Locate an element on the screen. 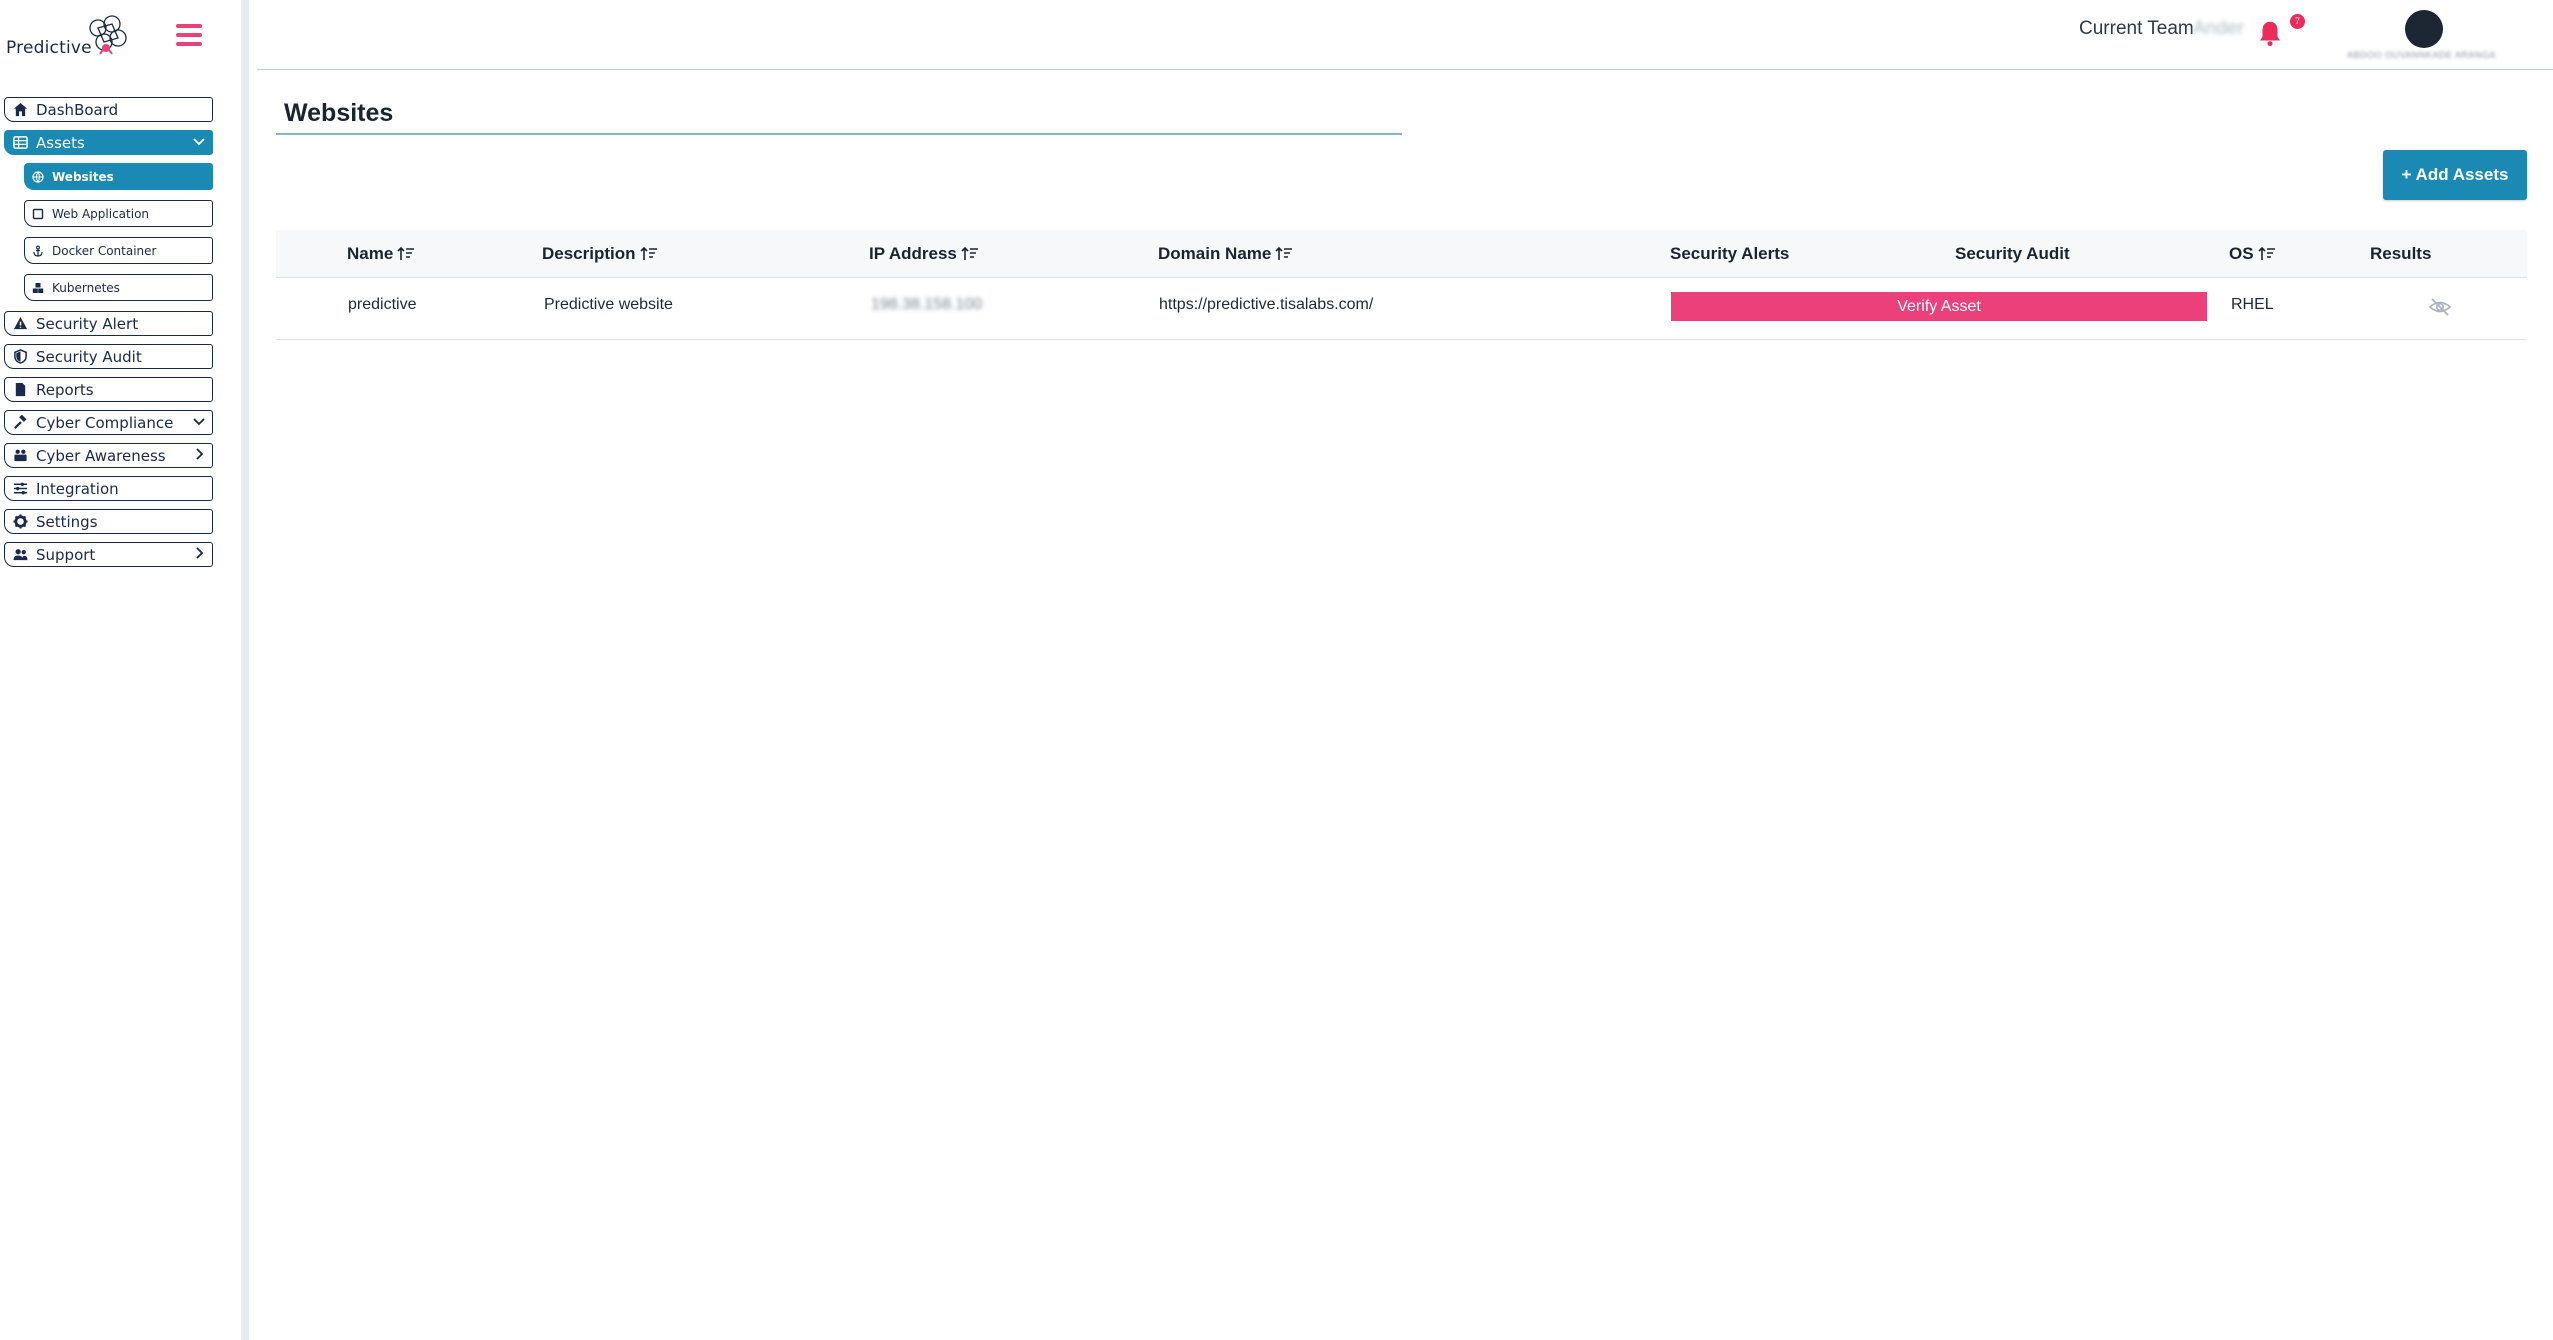 The width and height of the screenshot is (2553, 1340). sidebar-subitem-web-application: Web Application is located at coordinates (118, 213).